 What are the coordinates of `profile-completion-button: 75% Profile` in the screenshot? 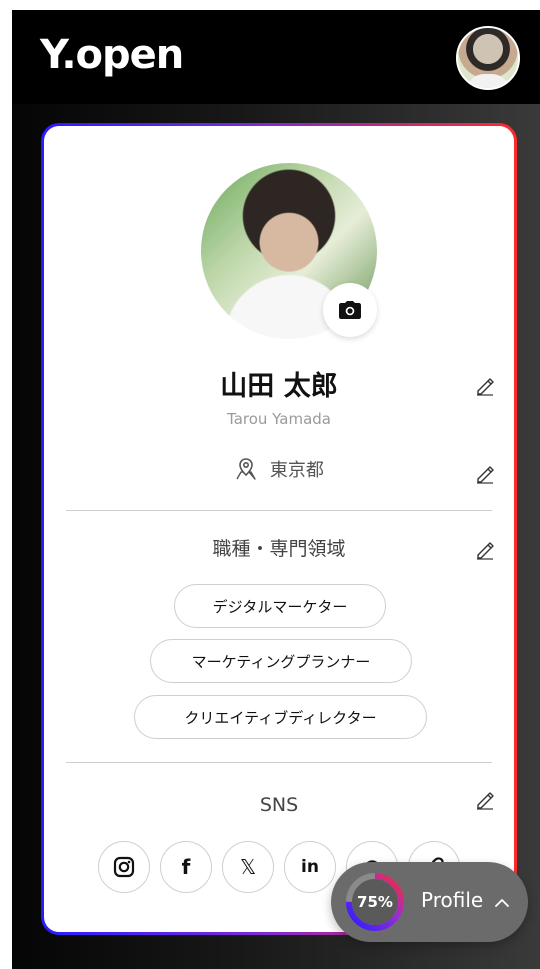 It's located at (429, 902).